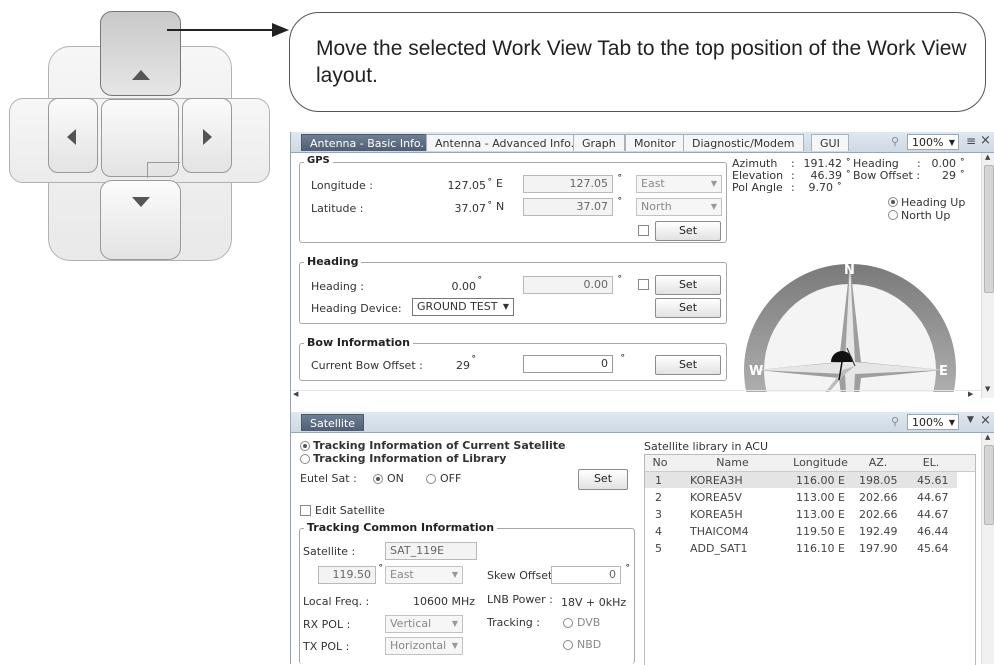 This screenshot has width=994, height=665. Describe the element at coordinates (953, 175) in the screenshot. I see `status-bow-value: 29 ˚` at that location.